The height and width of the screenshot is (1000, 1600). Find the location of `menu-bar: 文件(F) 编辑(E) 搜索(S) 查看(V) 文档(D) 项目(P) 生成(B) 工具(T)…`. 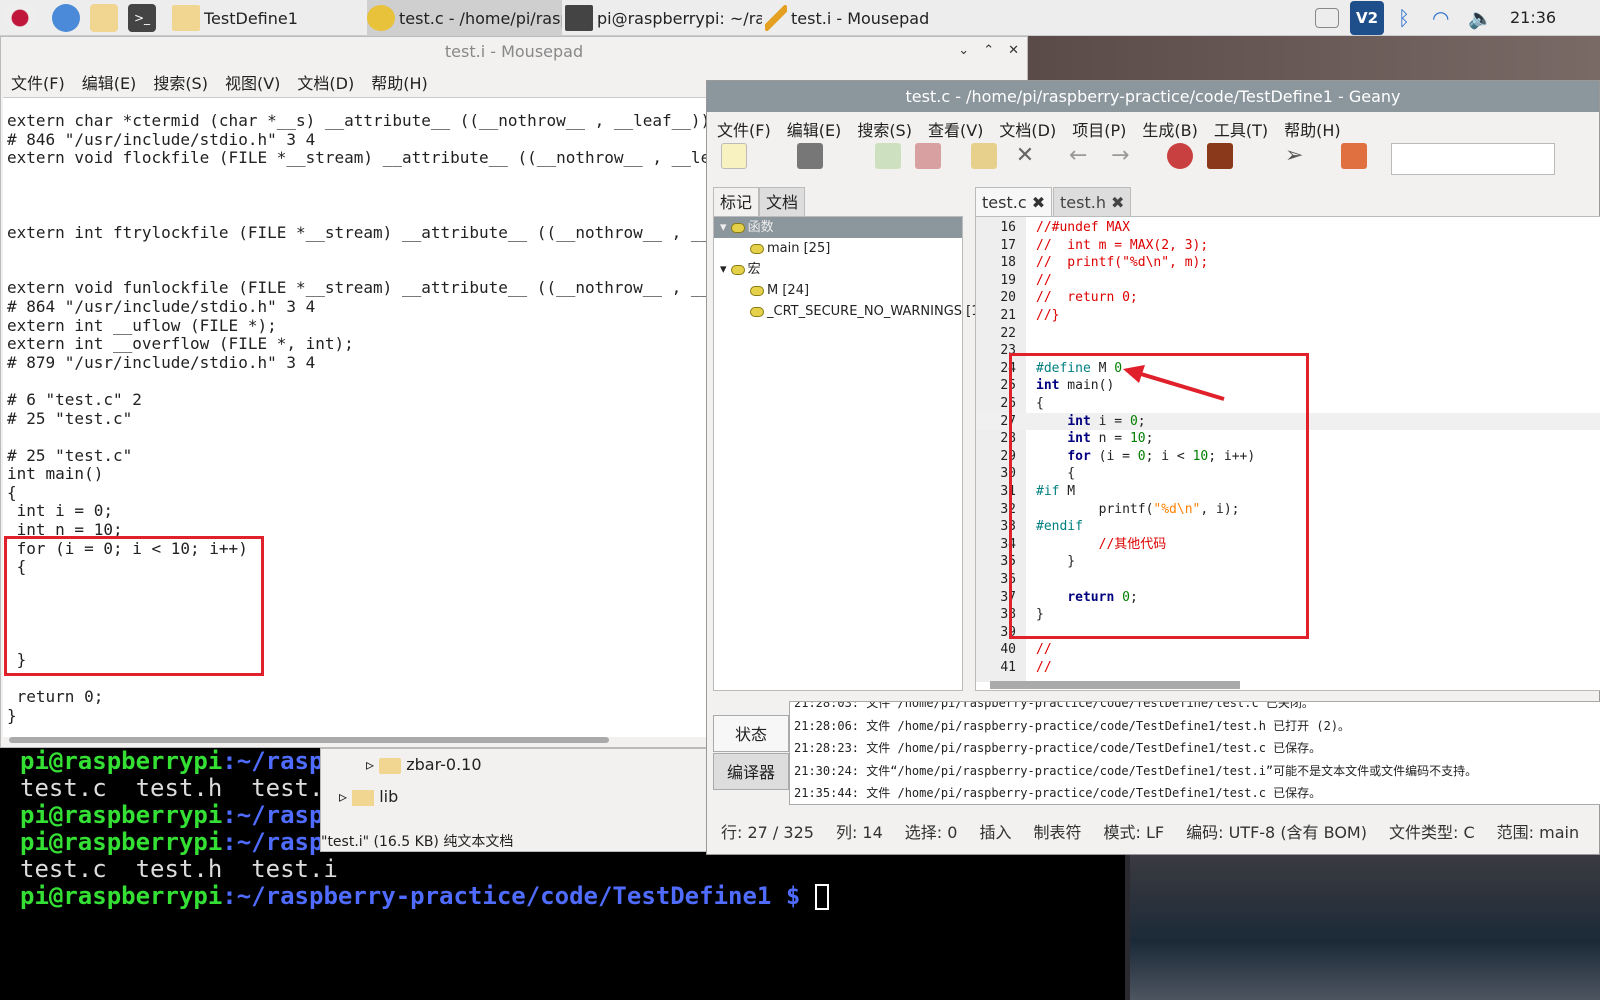

menu-bar: 文件(F) 编辑(E) 搜索(S) 查看(V) 文档(D) 项目(P) 生成(B) 工具(T)… is located at coordinates (1153, 129).